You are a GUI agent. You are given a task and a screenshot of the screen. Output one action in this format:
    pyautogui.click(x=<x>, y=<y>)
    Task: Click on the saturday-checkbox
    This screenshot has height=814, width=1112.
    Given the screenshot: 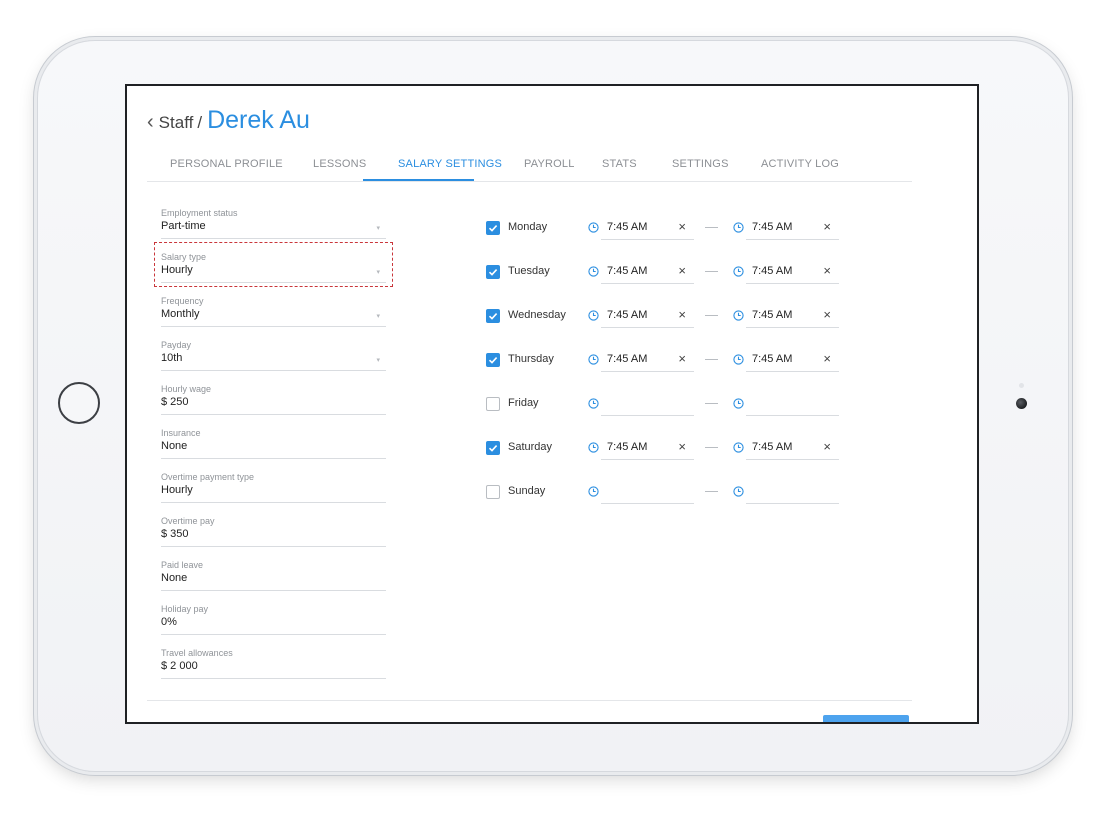 What is the action you would take?
    pyautogui.click(x=493, y=448)
    